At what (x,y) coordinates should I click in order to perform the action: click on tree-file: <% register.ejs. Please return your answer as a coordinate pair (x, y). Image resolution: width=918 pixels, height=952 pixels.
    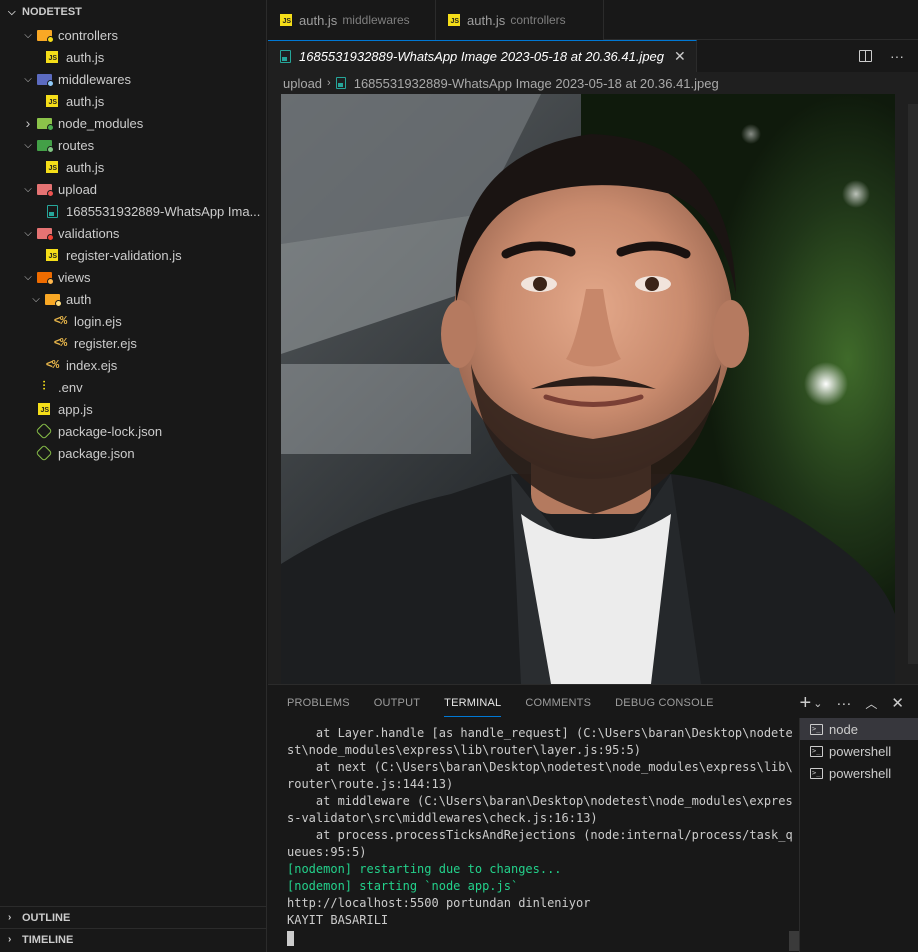
    Looking at the image, I should click on (133, 343).